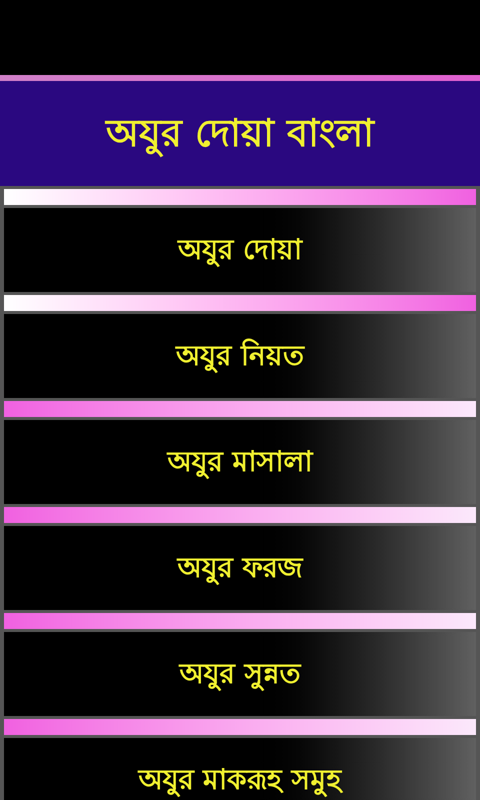 This screenshot has width=480, height=800. What do you see at coordinates (240, 133) in the screenshot?
I see `app-title: অযুর দোয়া বাংলা` at bounding box center [240, 133].